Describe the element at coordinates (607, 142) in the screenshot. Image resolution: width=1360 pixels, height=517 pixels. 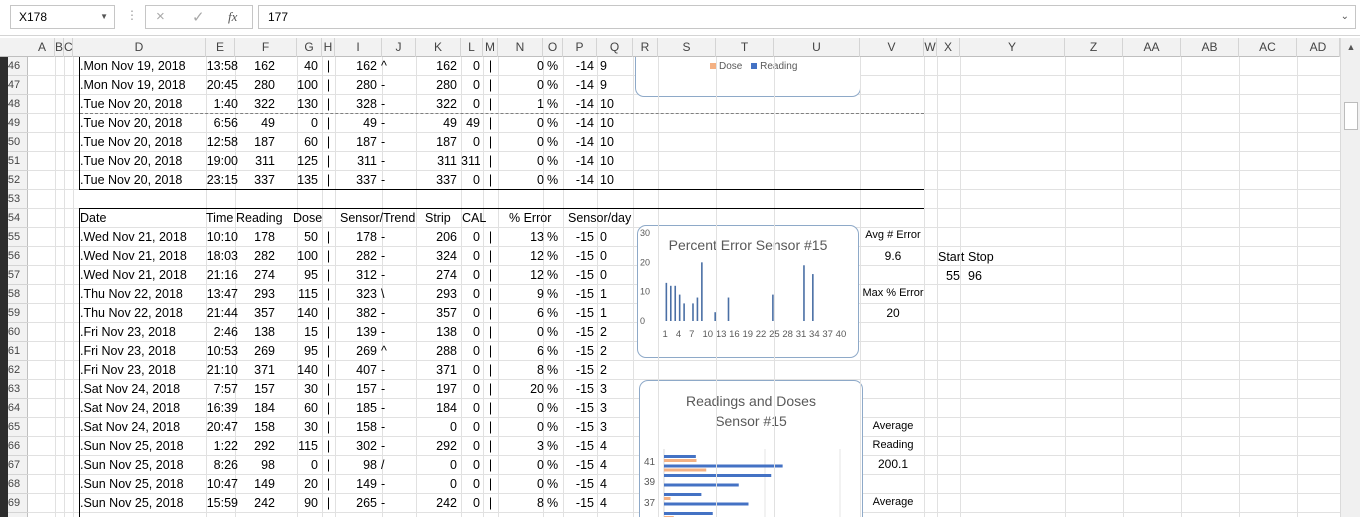
I see `cell-sensor-day: 10` at that location.